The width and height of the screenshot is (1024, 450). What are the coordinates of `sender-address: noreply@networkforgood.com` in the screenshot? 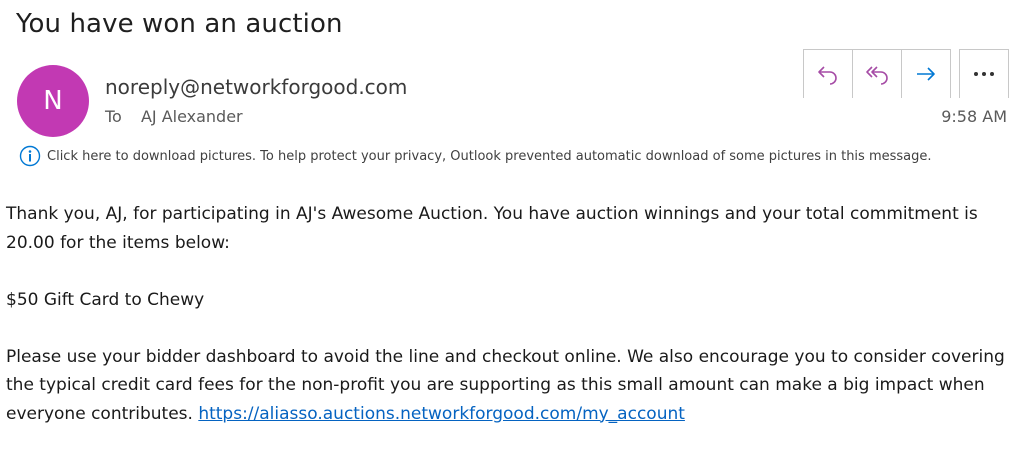 It's located at (256, 87).